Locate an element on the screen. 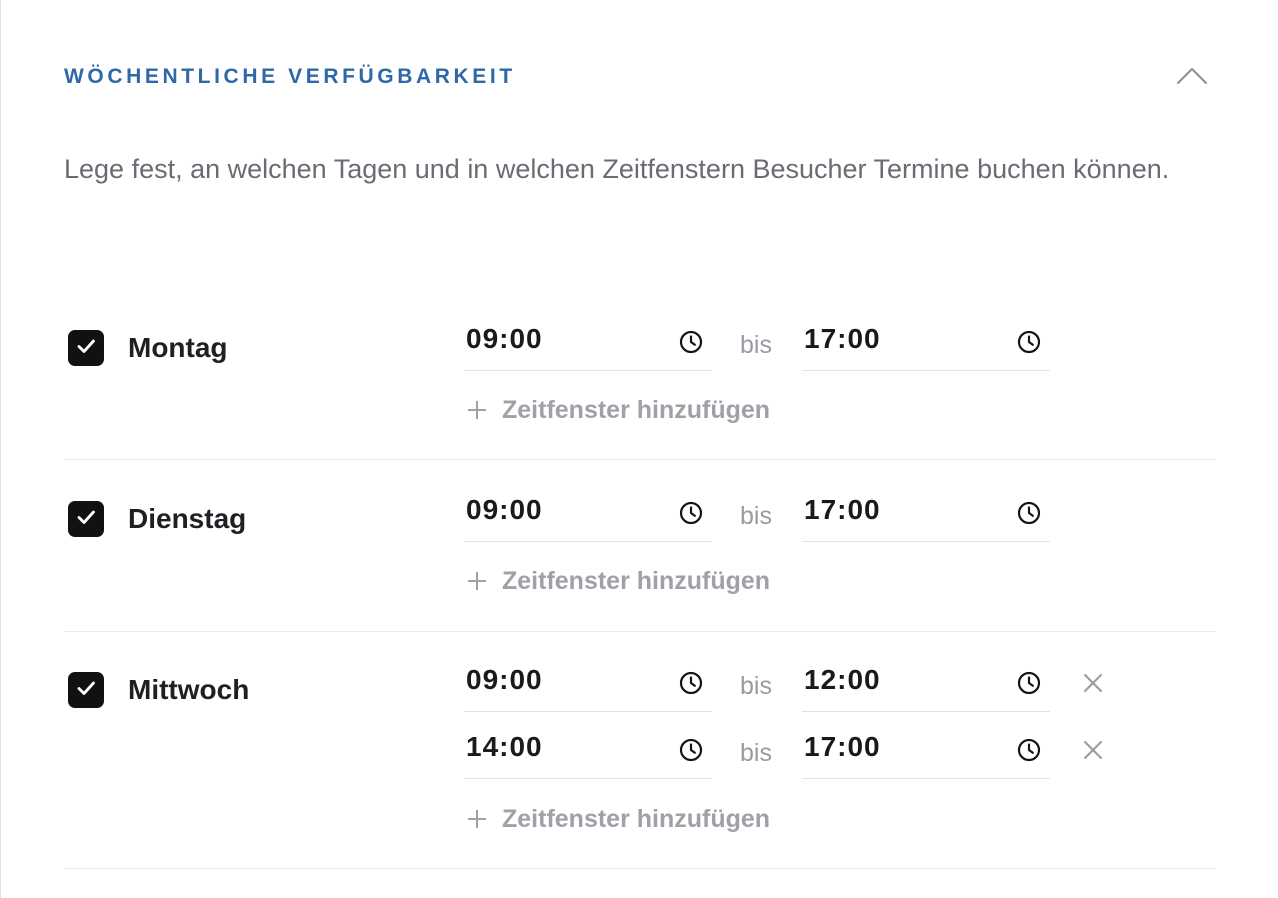 This screenshot has width=1278, height=898. time-slot: 09:00 bis 12:00 is located at coordinates (794, 686).